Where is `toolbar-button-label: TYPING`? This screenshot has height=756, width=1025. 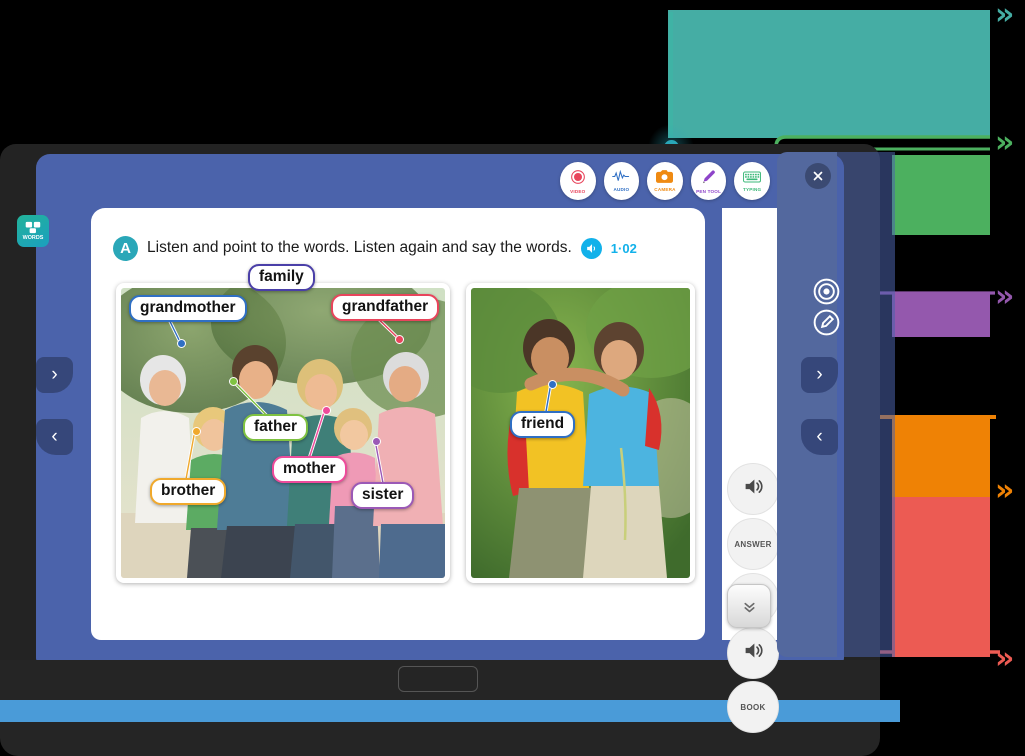 toolbar-button-label: TYPING is located at coordinates (752, 189).